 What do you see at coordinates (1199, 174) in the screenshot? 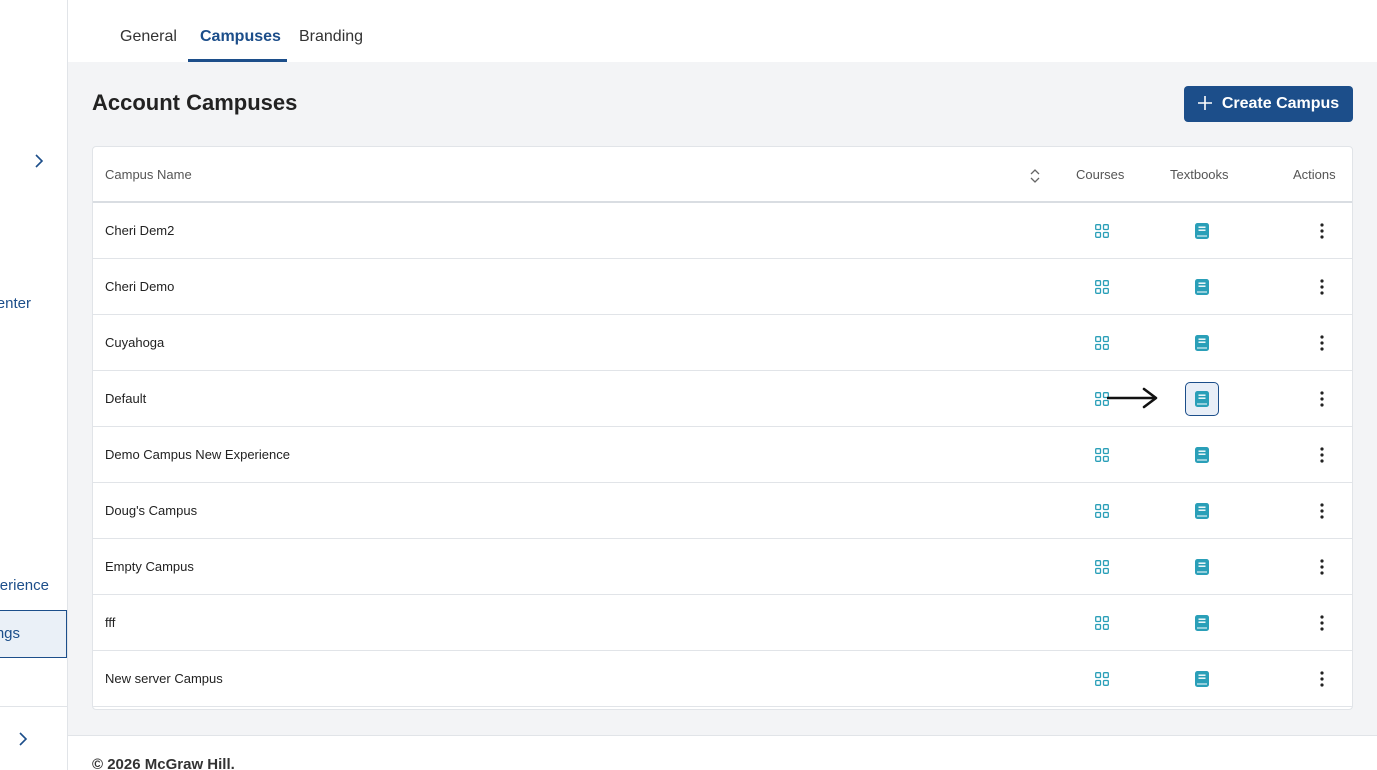
I see `column-header-textbooks: Textbooks` at bounding box center [1199, 174].